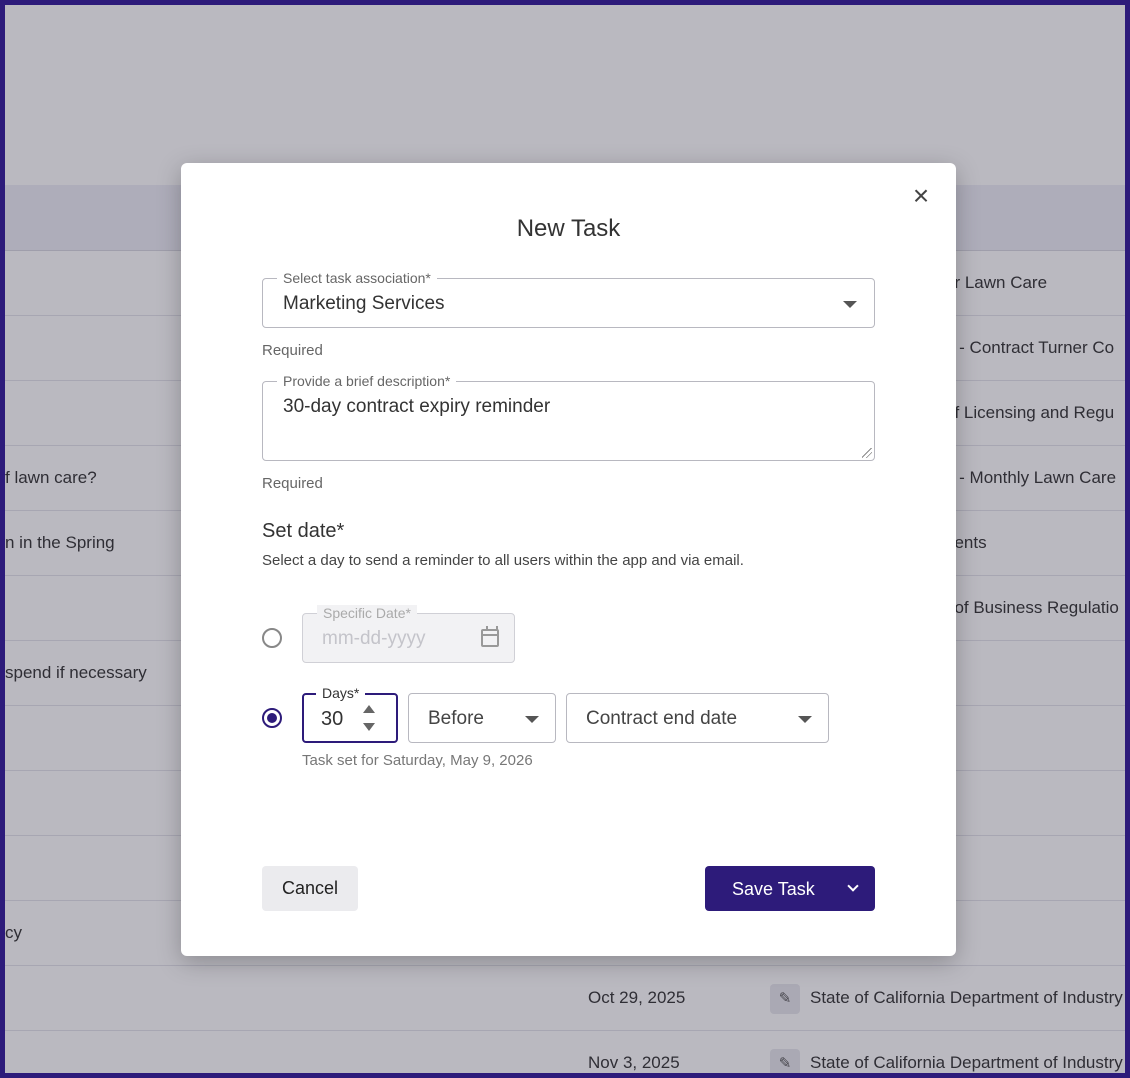  What do you see at coordinates (350, 714) in the screenshot?
I see `days-number-input: Days* 30` at bounding box center [350, 714].